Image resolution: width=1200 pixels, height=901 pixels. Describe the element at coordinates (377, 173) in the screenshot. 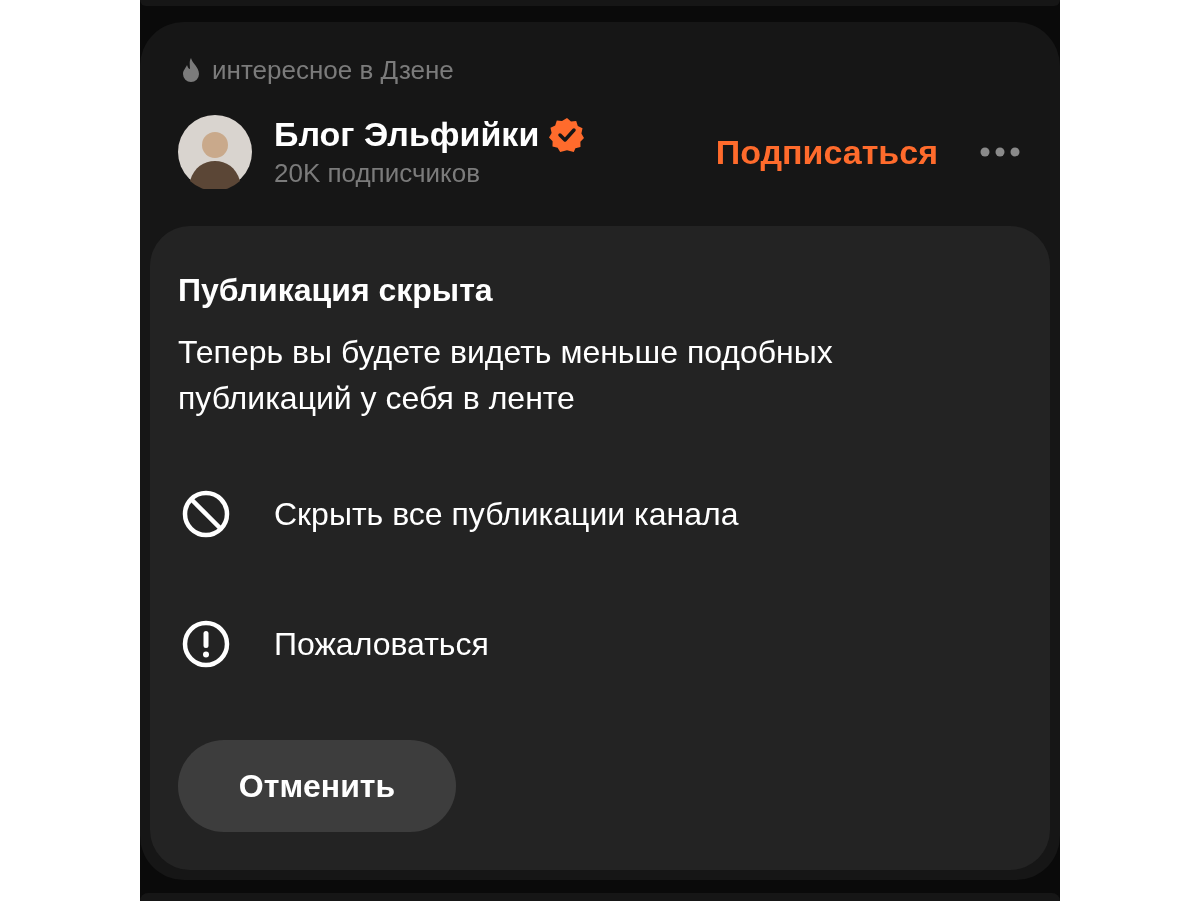

I see `subscriber-count: 20K подписчиков` at that location.